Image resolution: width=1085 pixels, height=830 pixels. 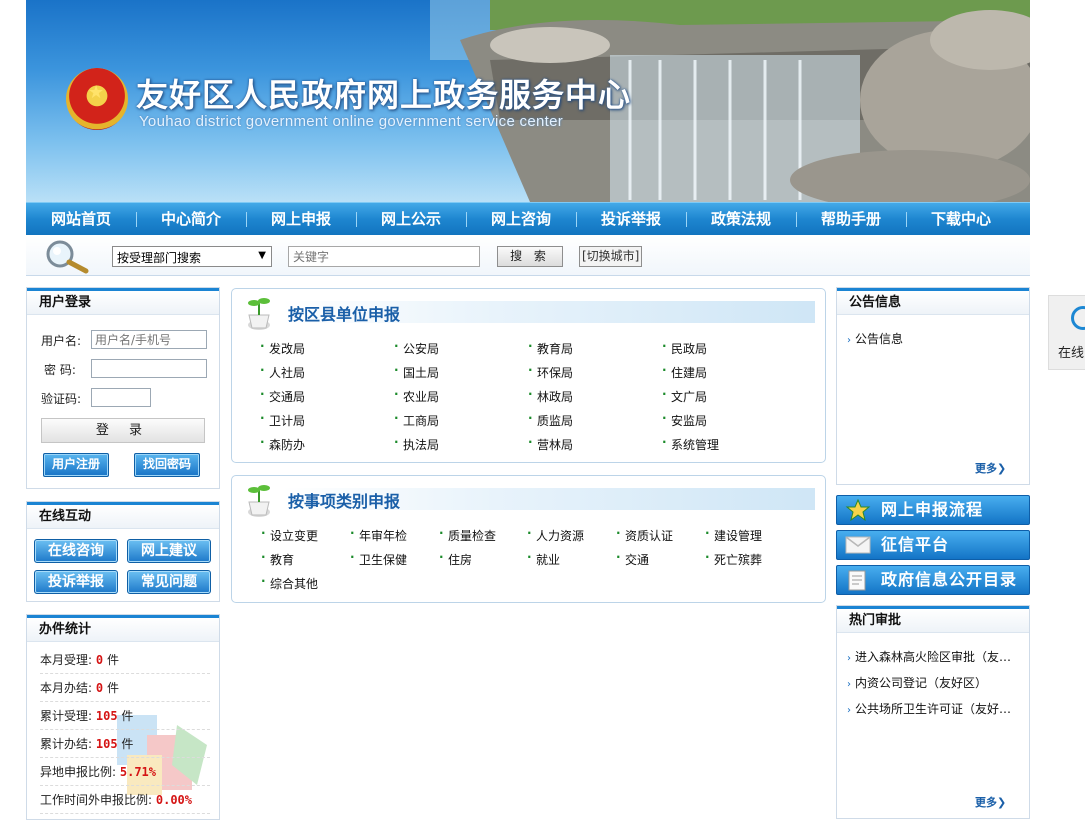 I want to click on captcha-row: 验证码:, so click(x=96, y=397).